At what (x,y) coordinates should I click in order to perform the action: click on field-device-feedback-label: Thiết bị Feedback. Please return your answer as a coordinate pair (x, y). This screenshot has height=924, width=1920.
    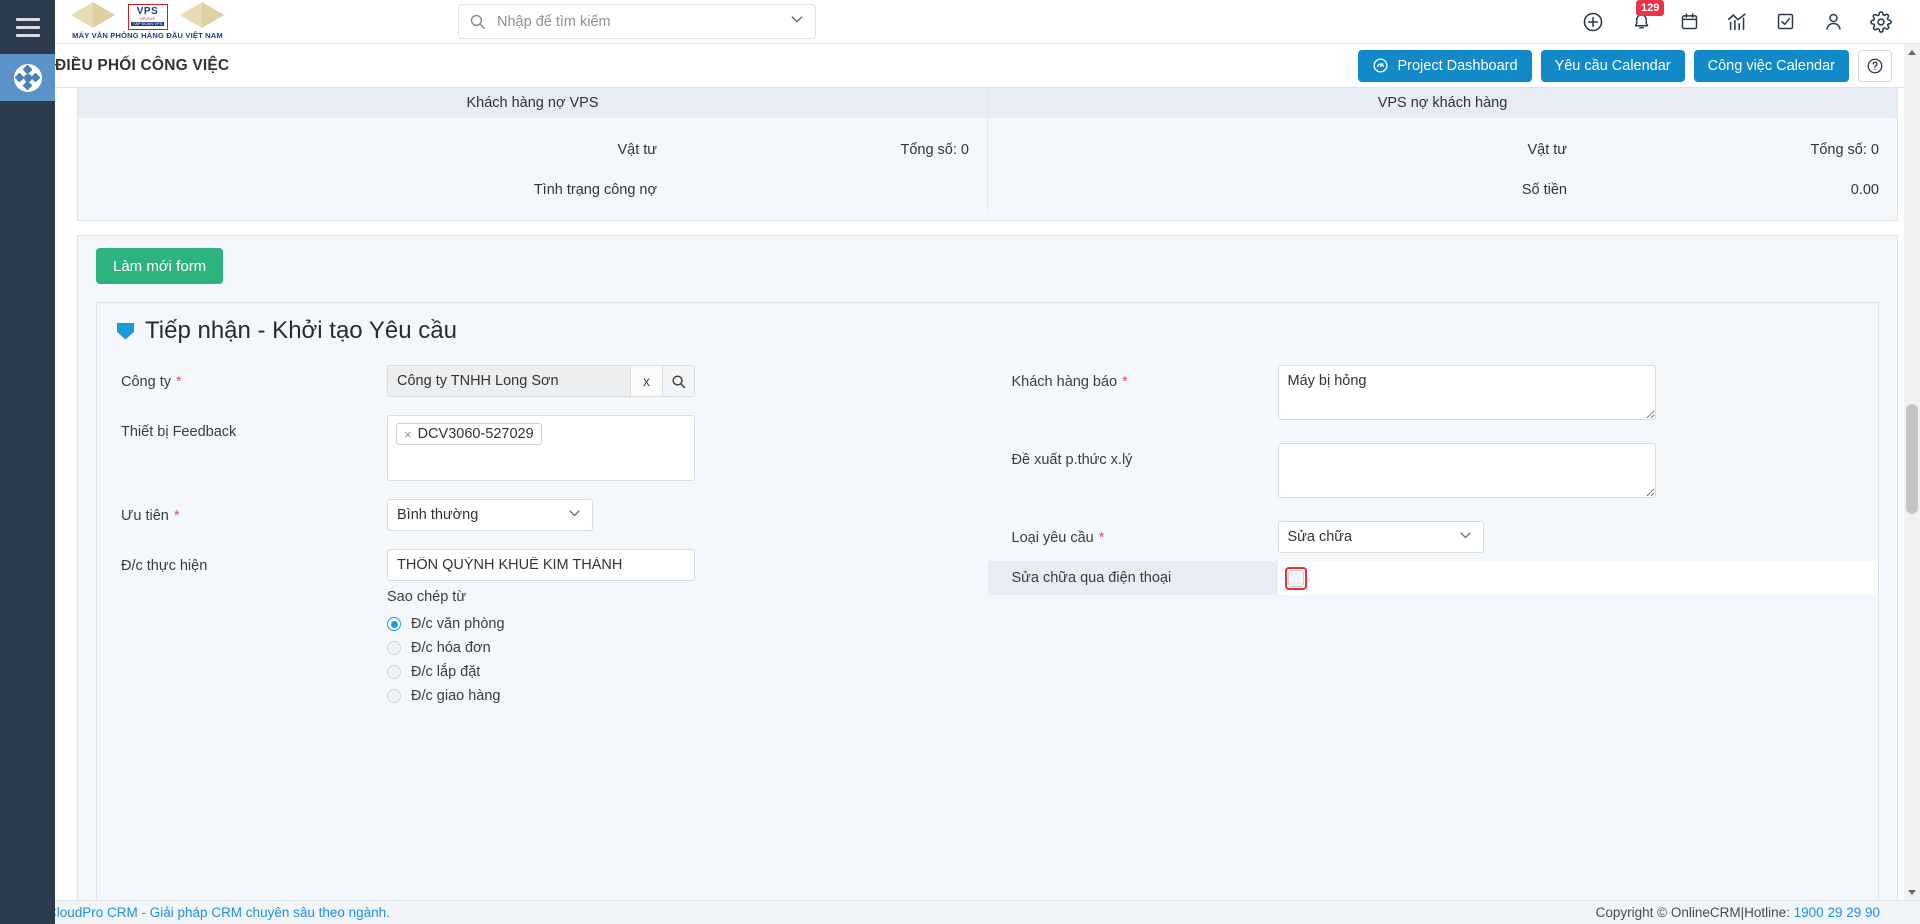
    Looking at the image, I should click on (242, 427).